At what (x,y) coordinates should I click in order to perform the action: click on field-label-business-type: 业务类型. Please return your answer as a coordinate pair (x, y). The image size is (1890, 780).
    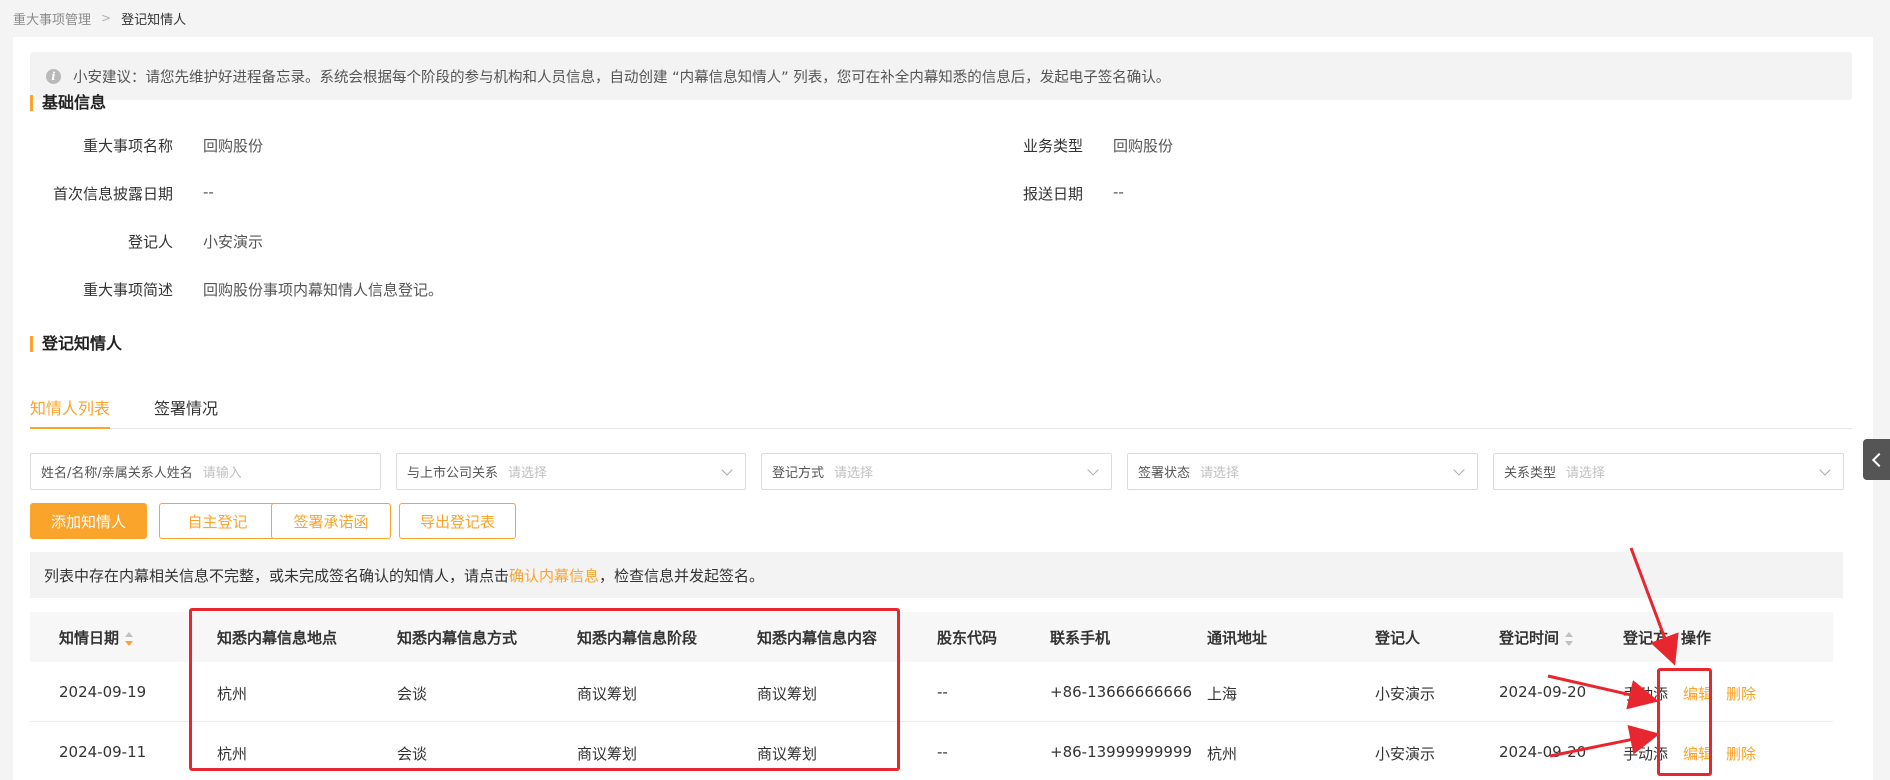
    Looking at the image, I should click on (1052, 146).